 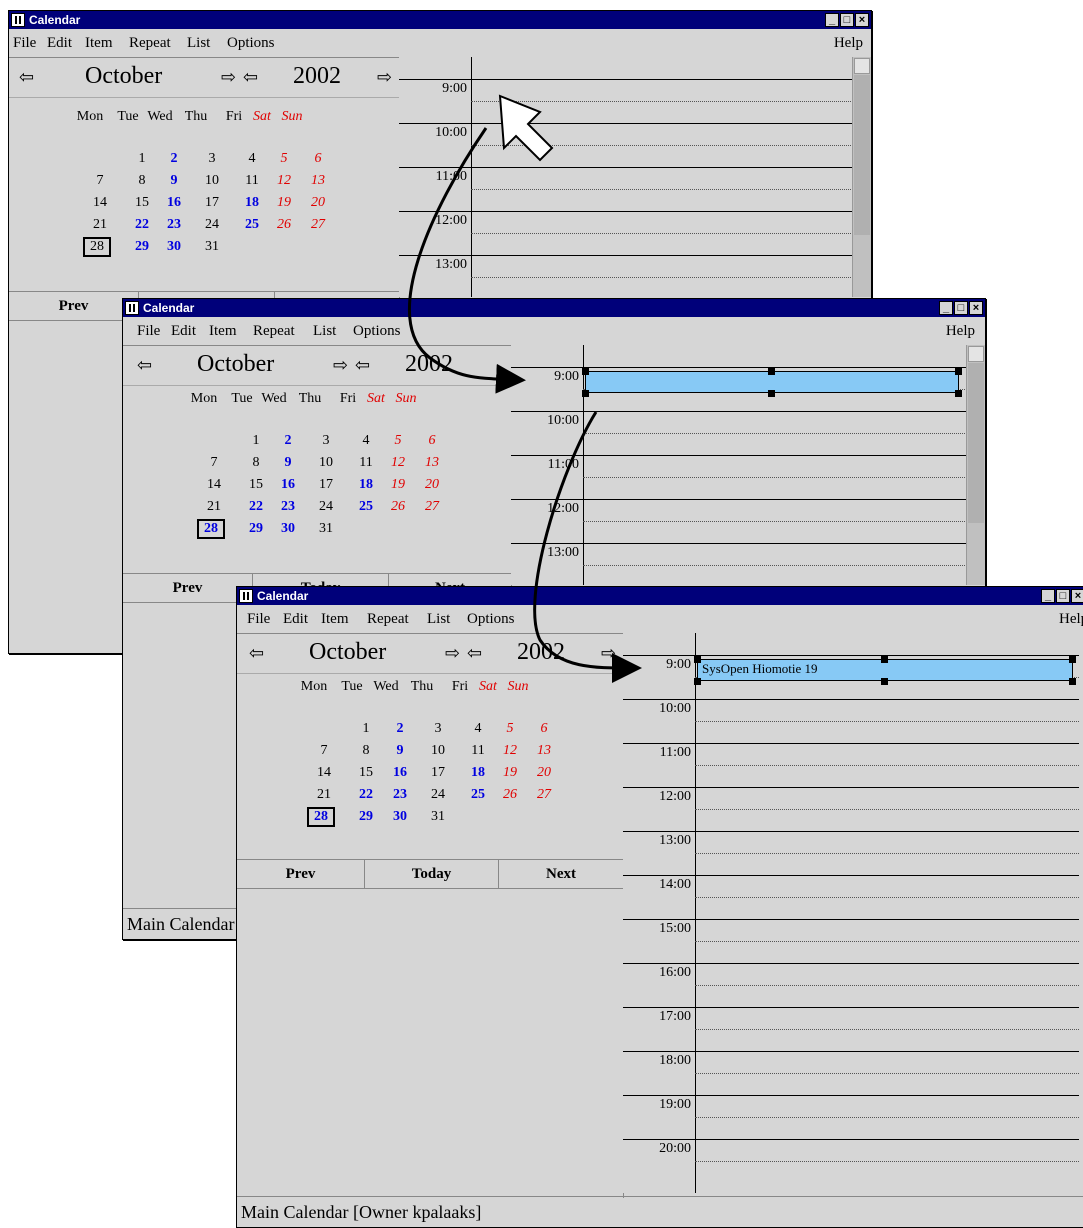 I want to click on annotation-layer, so click(x=524, y=389).